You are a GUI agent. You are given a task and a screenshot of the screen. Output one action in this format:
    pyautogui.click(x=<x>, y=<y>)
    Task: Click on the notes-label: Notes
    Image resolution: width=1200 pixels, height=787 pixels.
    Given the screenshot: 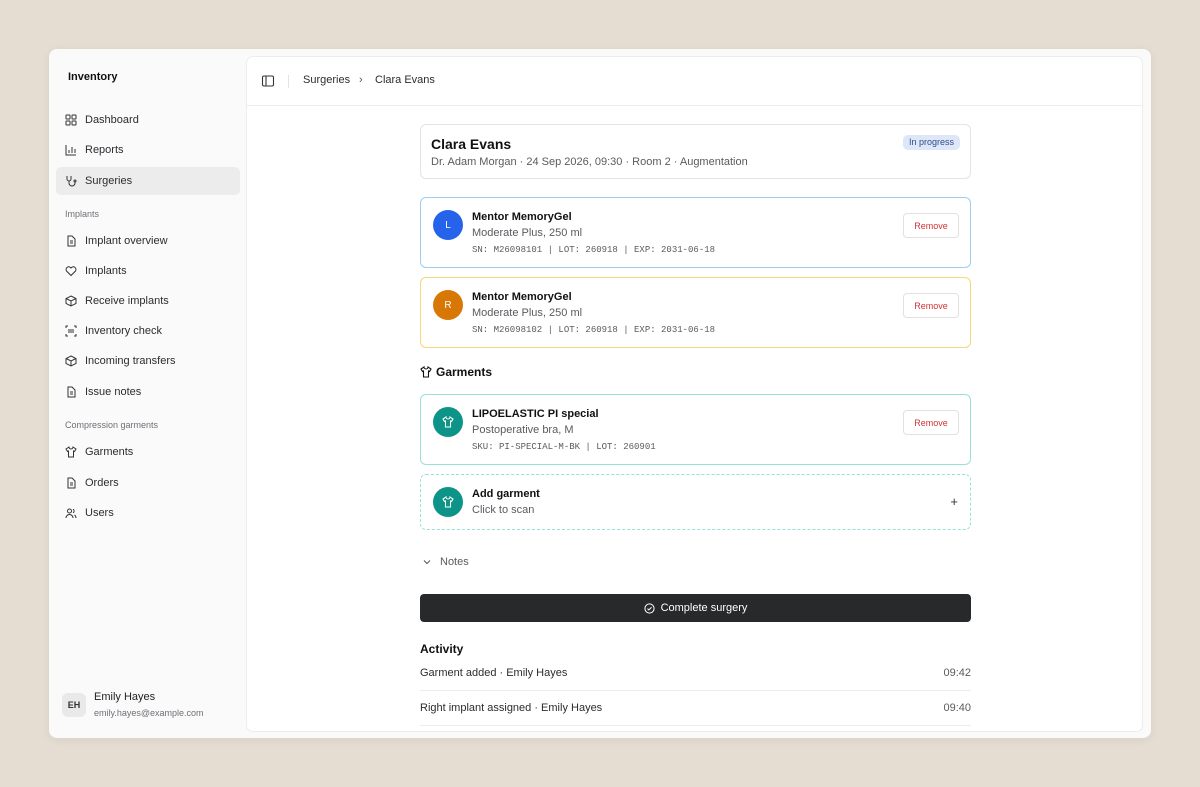 What is the action you would take?
    pyautogui.click(x=454, y=562)
    